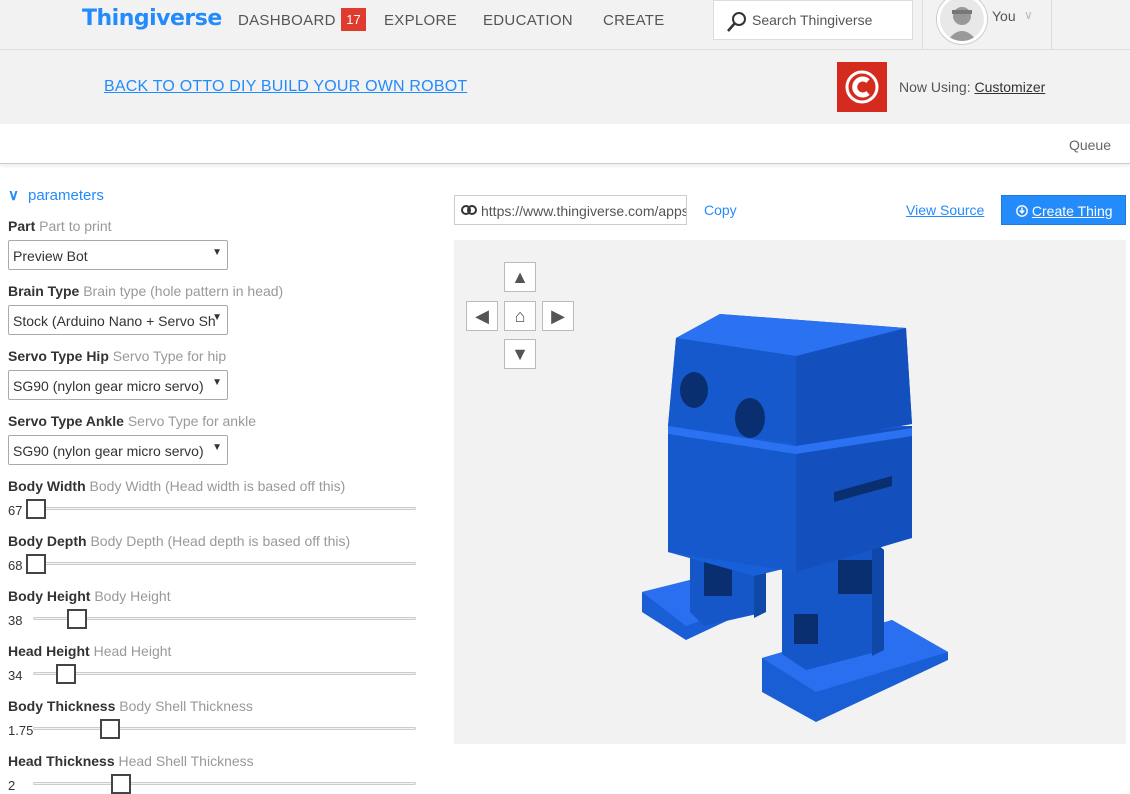 This screenshot has height=794, width=1130. Describe the element at coordinates (945, 210) in the screenshot. I see `view-source-link: View Source` at that location.